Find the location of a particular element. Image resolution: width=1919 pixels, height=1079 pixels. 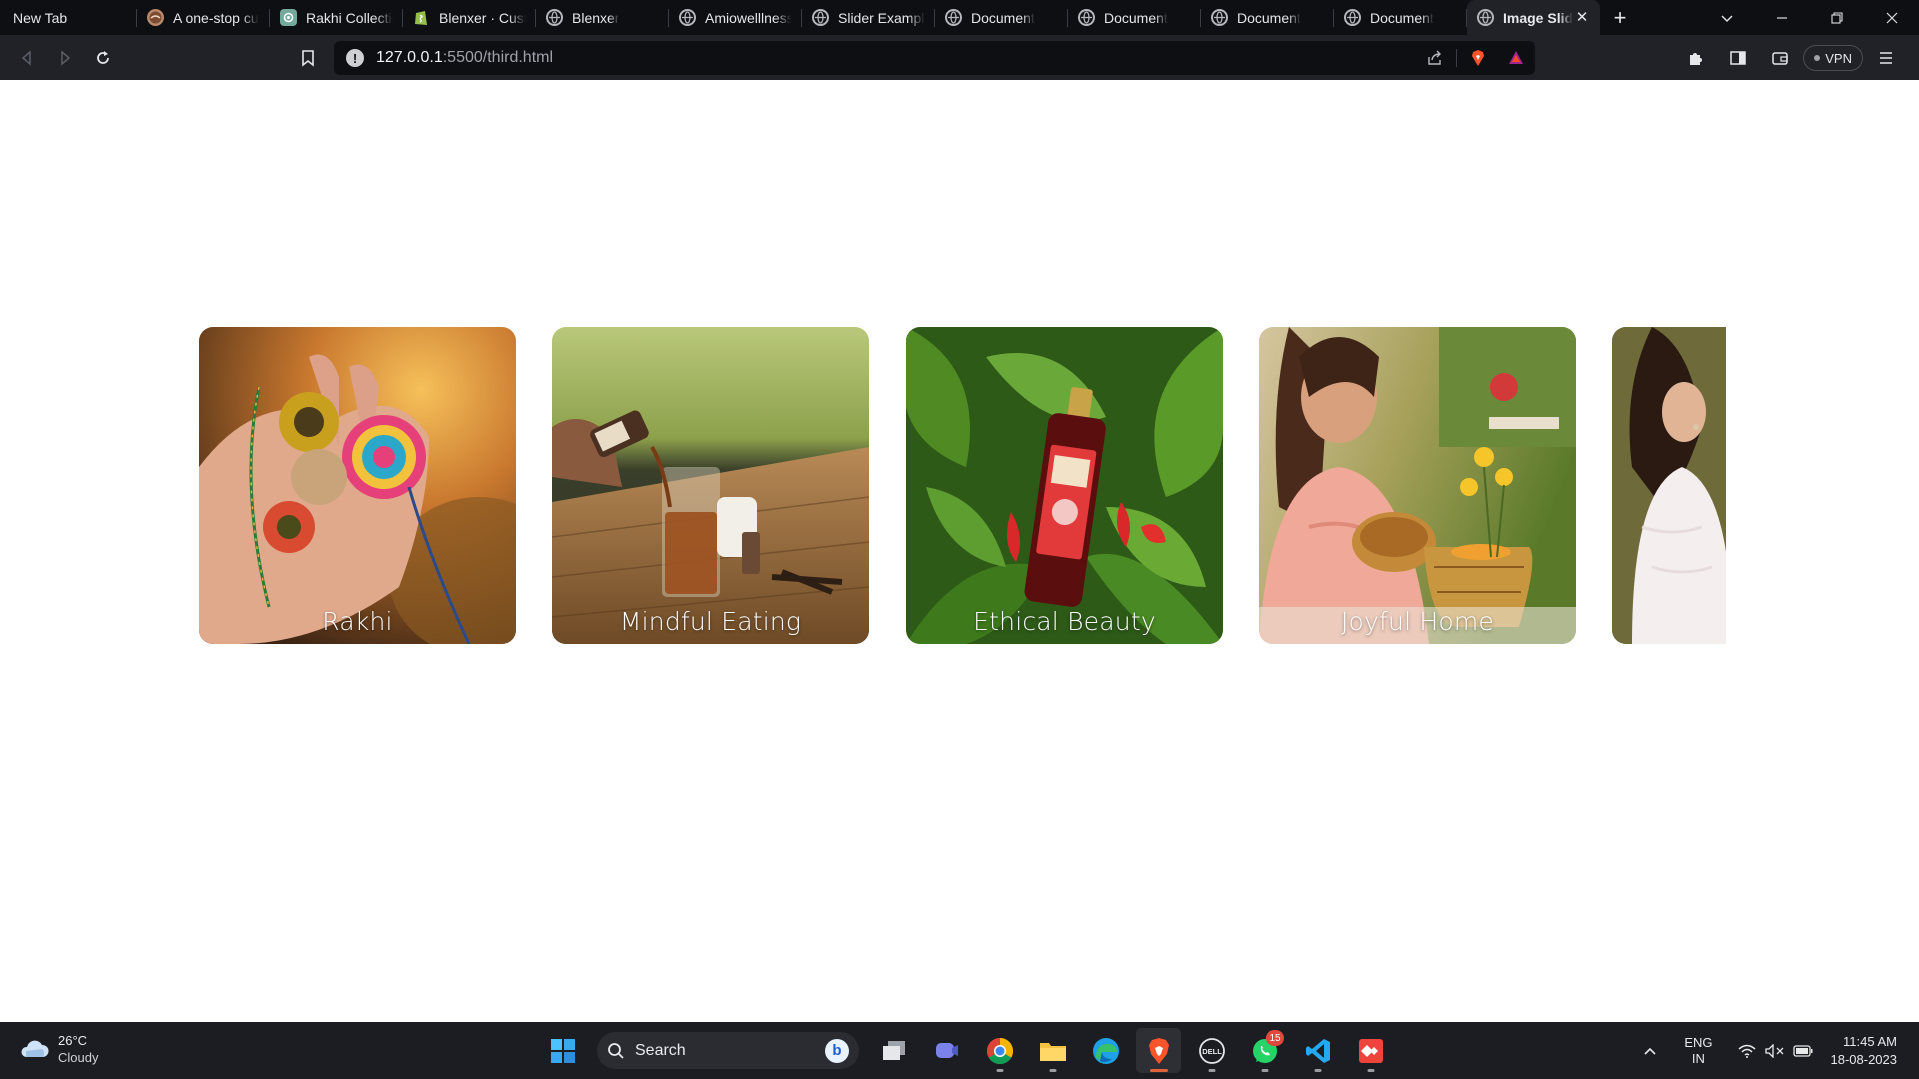

clock: 11:45 AM 18-08-2023 is located at coordinates (1864, 1051).